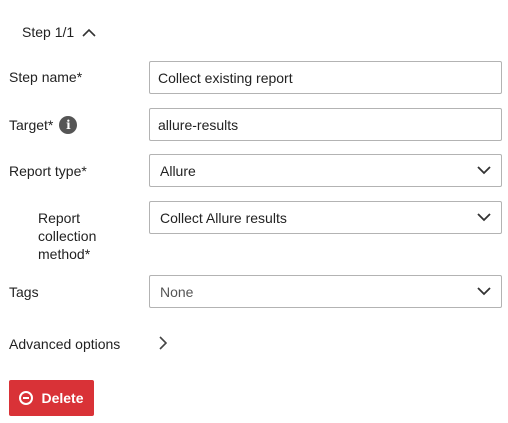 This screenshot has height=423, width=508. Describe the element at coordinates (325, 291) in the screenshot. I see `tags-select: None` at that location.